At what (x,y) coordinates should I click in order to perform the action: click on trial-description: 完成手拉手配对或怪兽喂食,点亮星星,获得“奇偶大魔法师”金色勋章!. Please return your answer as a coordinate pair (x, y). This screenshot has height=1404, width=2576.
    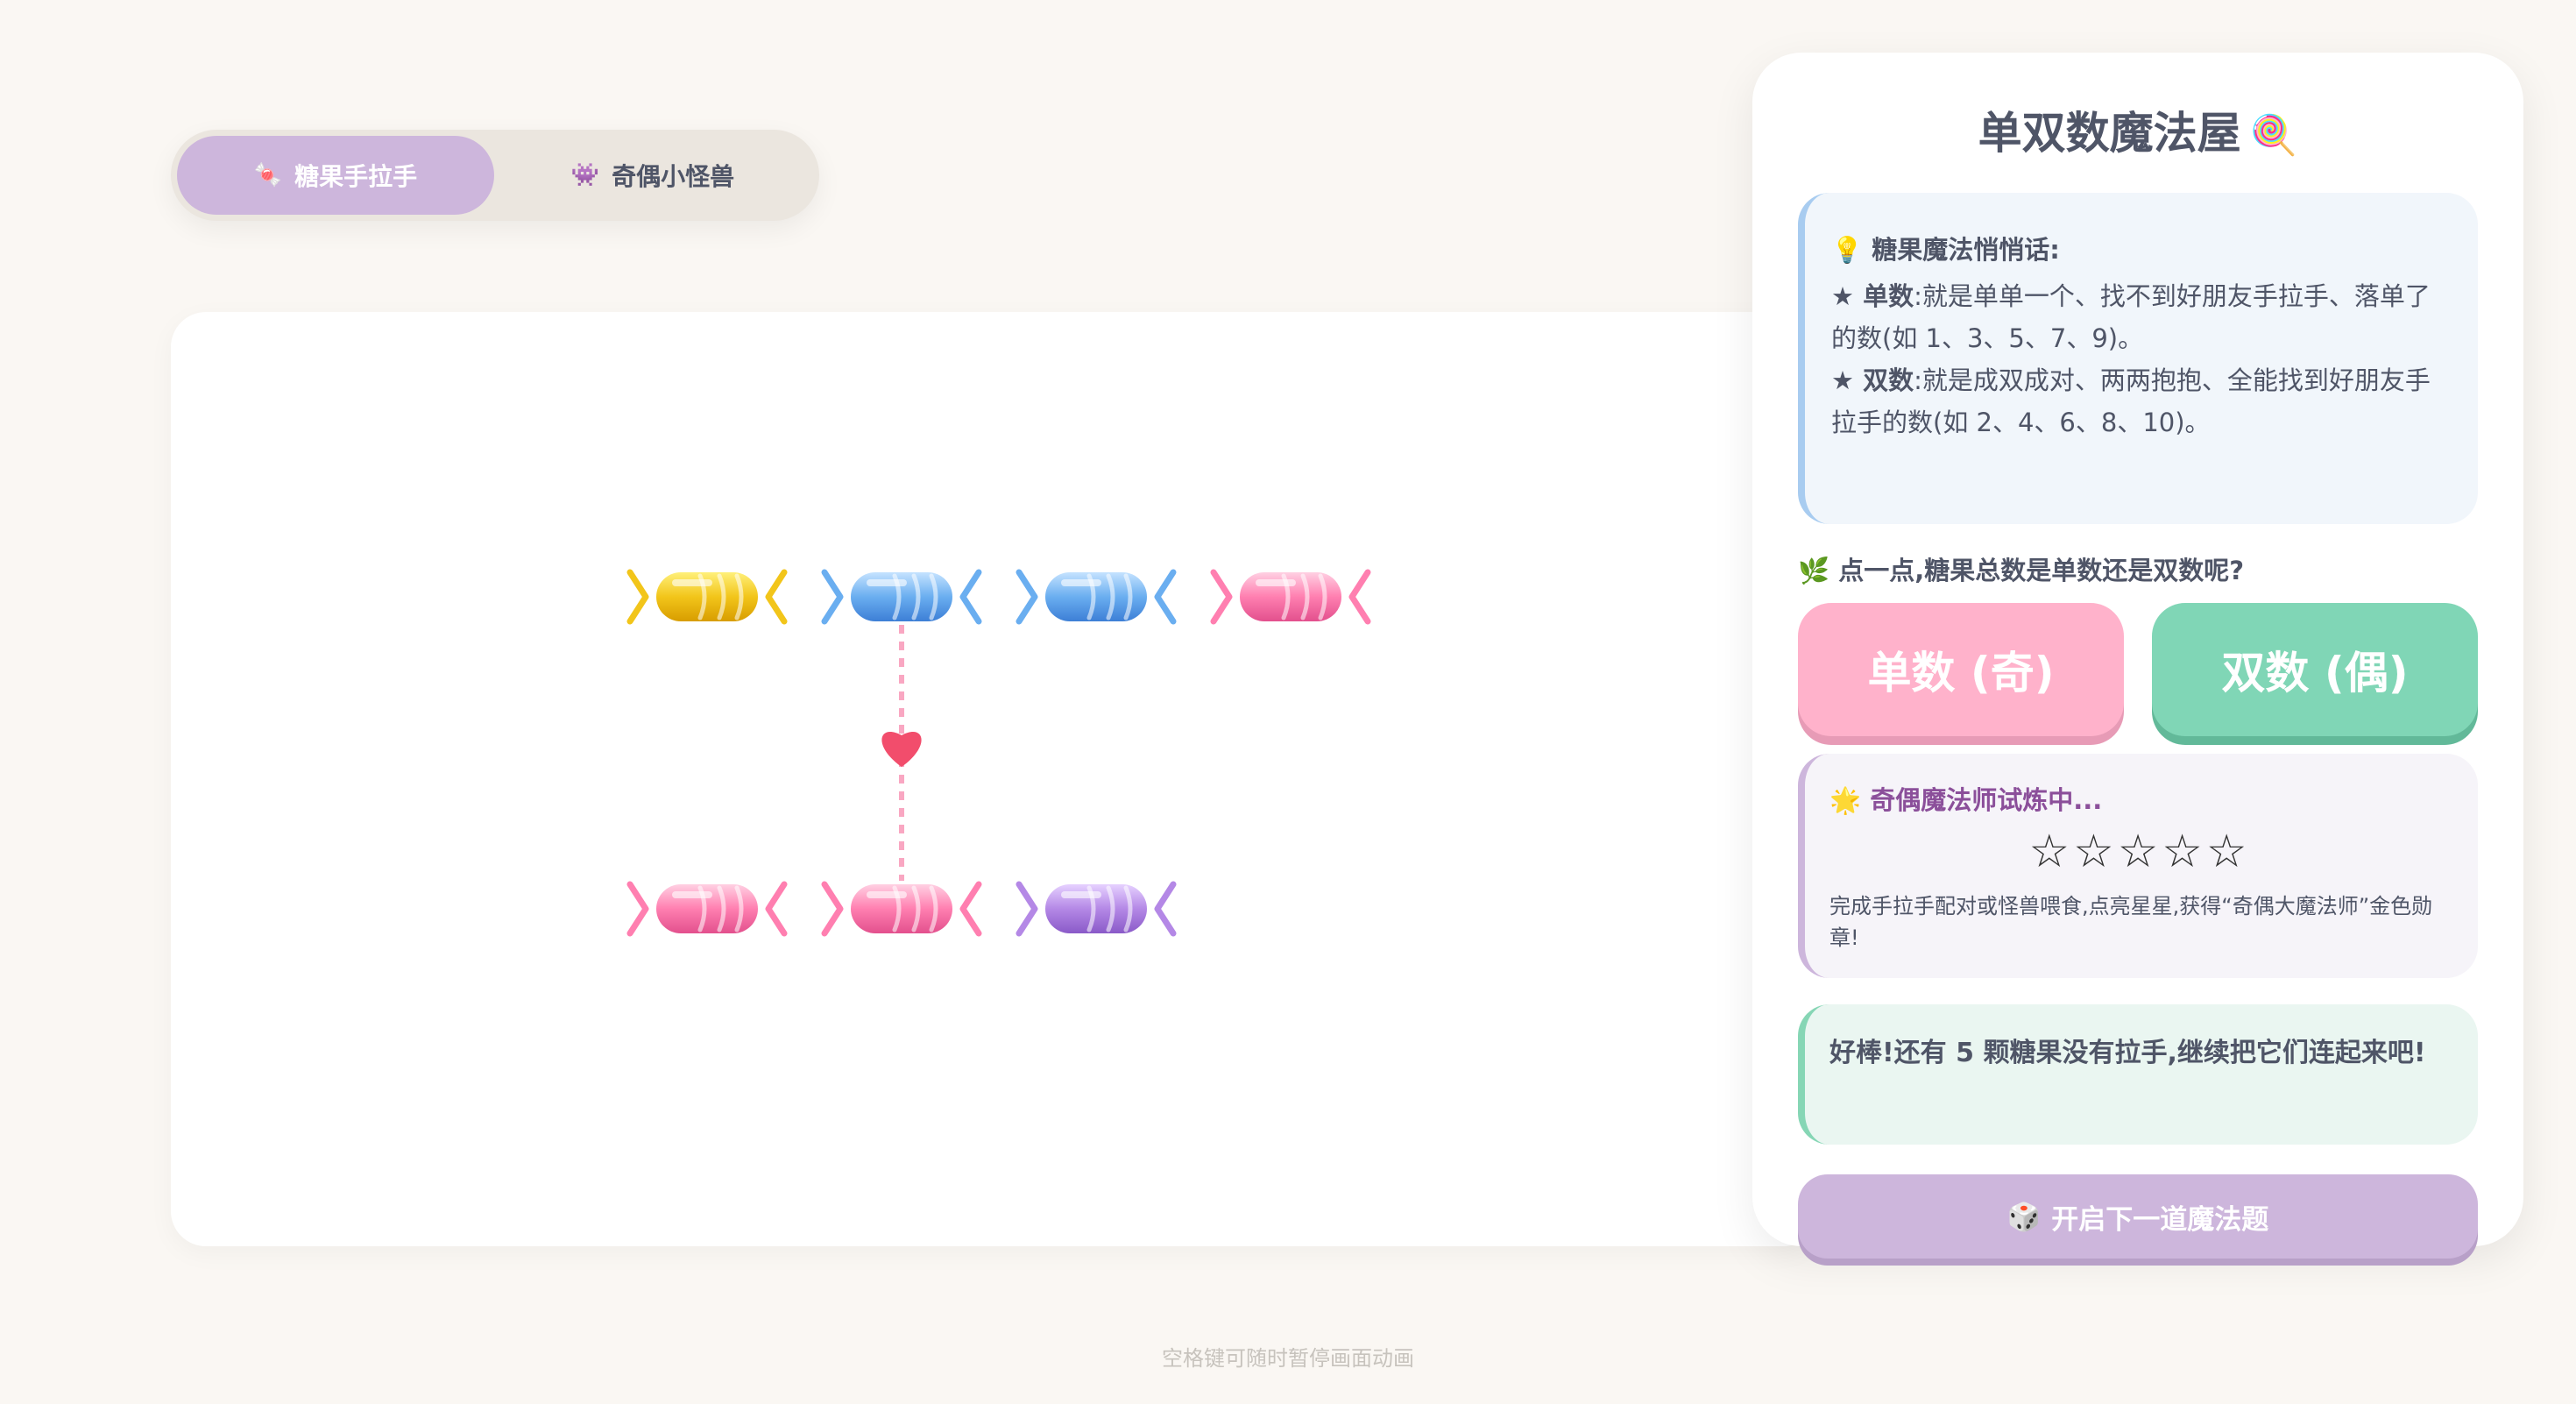
    Looking at the image, I should click on (2131, 922).